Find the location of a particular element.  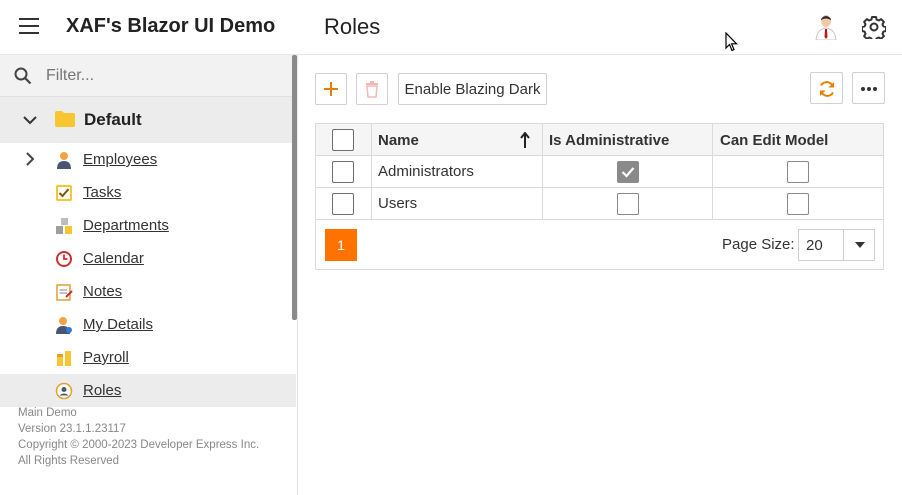

sidebar-item-label: Payroll is located at coordinates (106, 357).